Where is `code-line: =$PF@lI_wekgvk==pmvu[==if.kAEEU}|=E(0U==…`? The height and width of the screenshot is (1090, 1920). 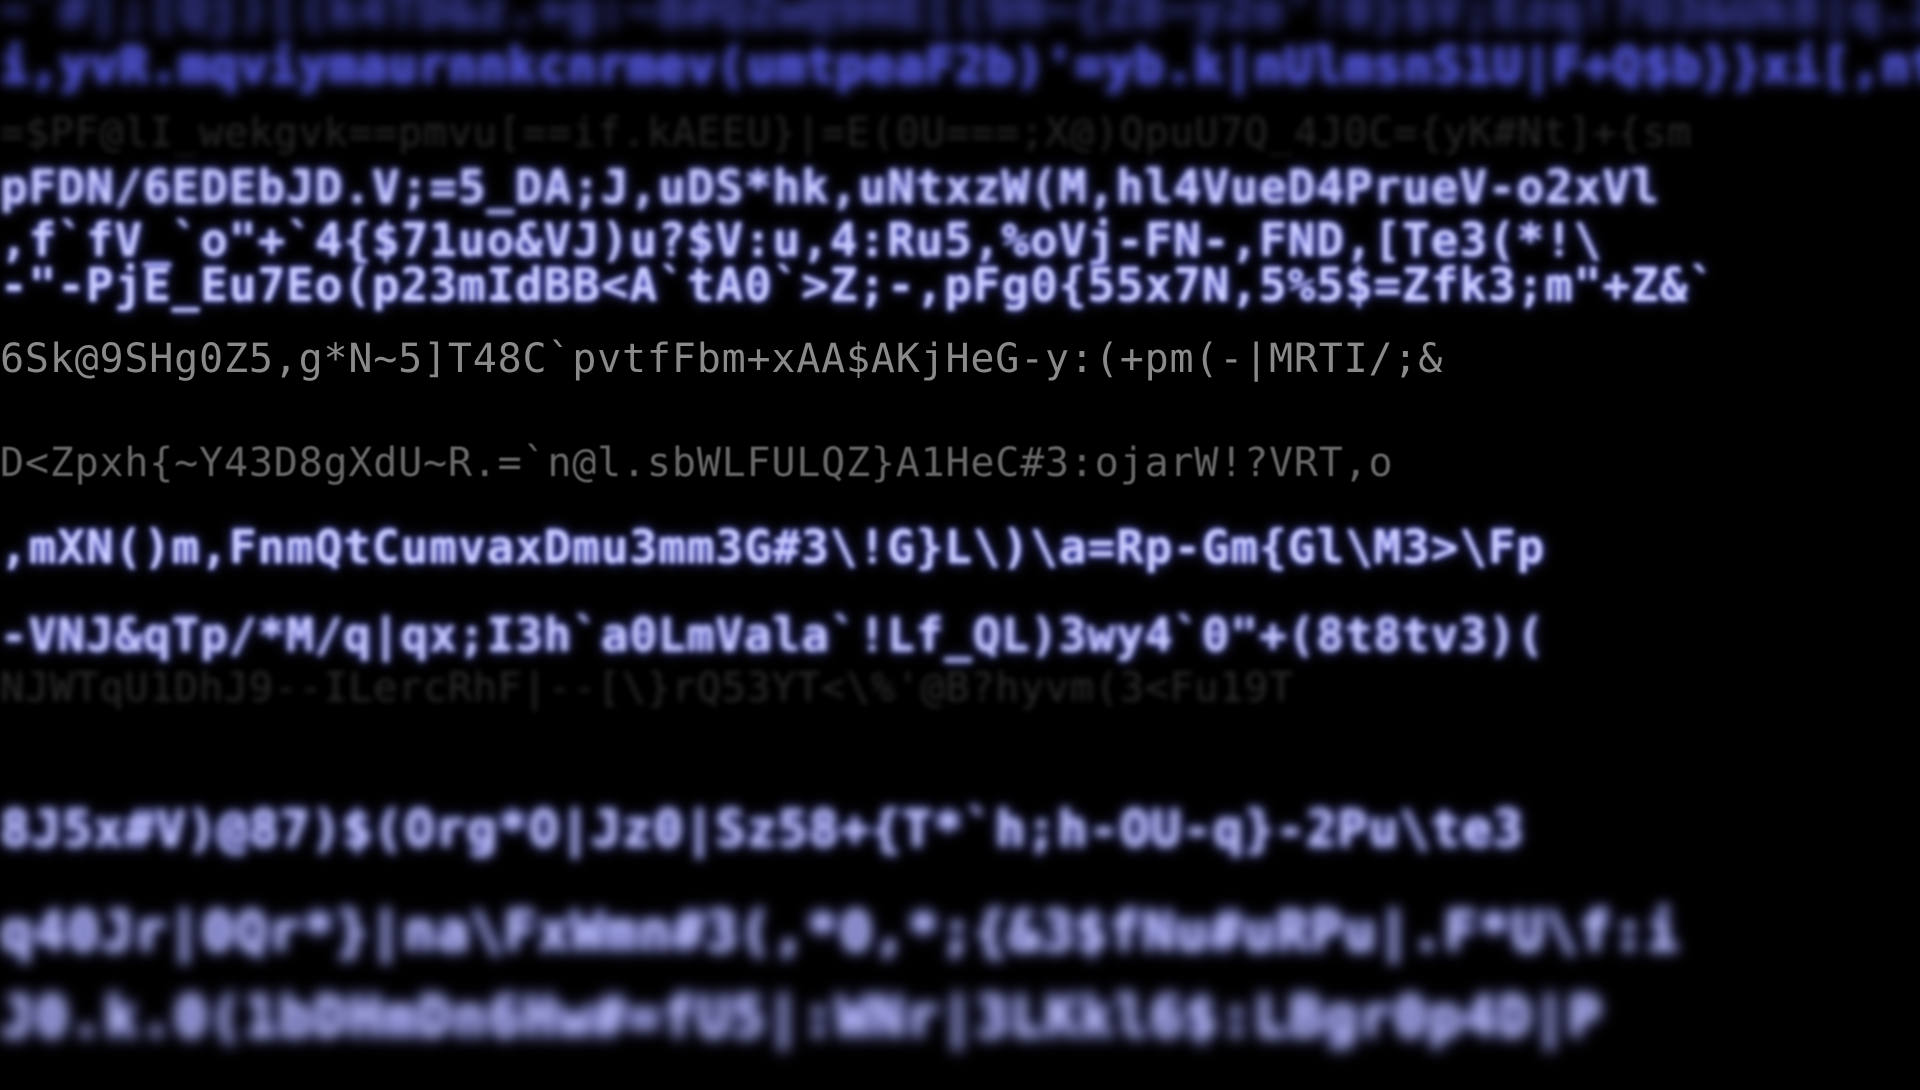 code-line: =$PF@lI_wekgvk==pmvu[==if.kAEEU}|=E(0U==… is located at coordinates (846, 133).